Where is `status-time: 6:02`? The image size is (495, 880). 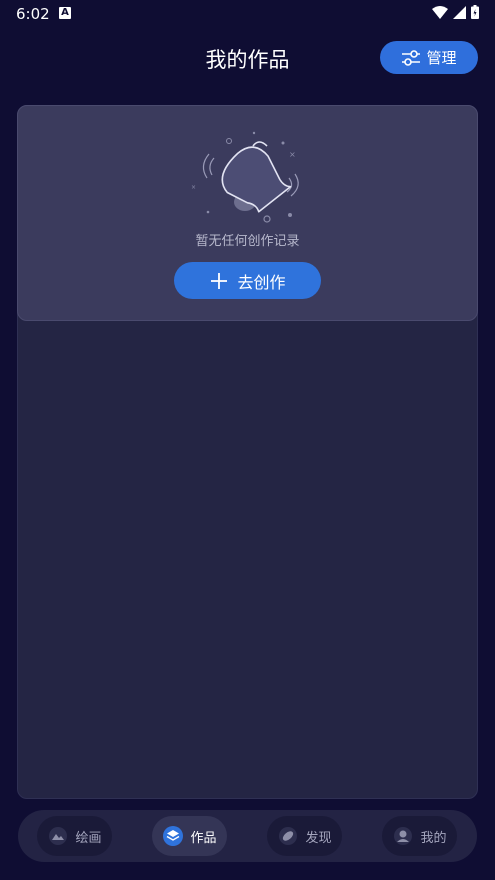
status-time: 6:02 is located at coordinates (33, 14).